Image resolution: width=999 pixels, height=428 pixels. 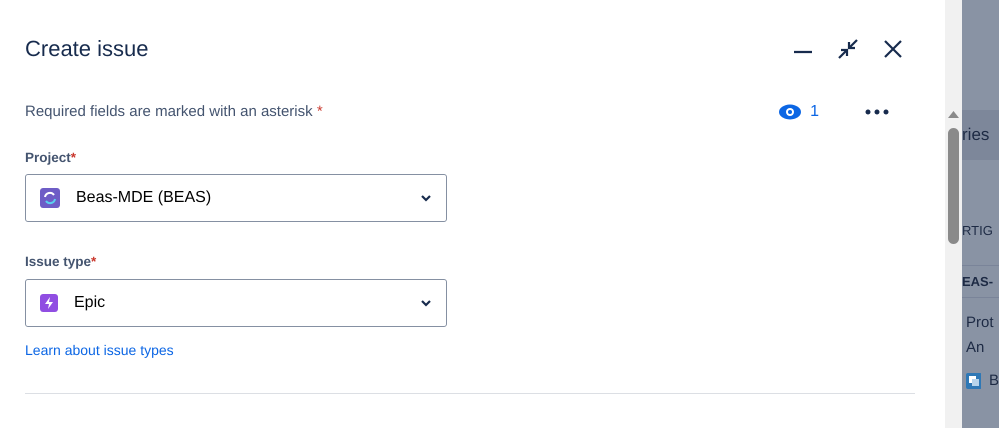 What do you see at coordinates (977, 231) in the screenshot?
I see `background-text: RTIG` at bounding box center [977, 231].